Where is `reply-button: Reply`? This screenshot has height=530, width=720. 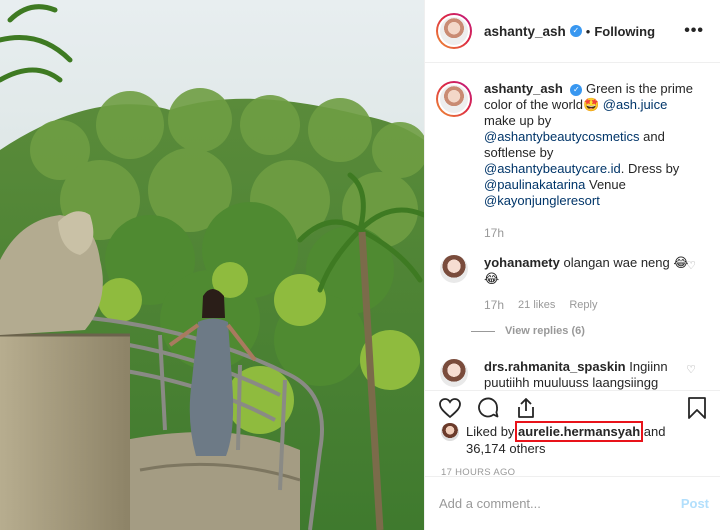 reply-button: Reply is located at coordinates (583, 305).